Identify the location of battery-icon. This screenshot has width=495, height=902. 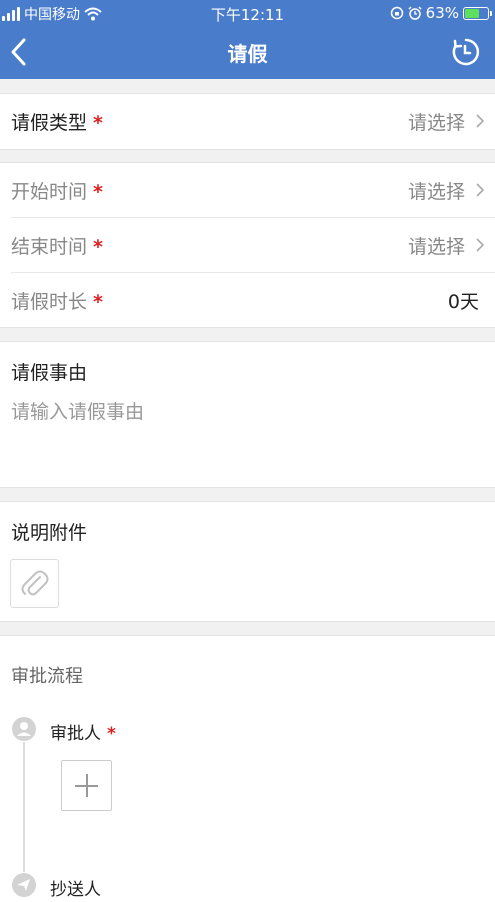
(477, 13).